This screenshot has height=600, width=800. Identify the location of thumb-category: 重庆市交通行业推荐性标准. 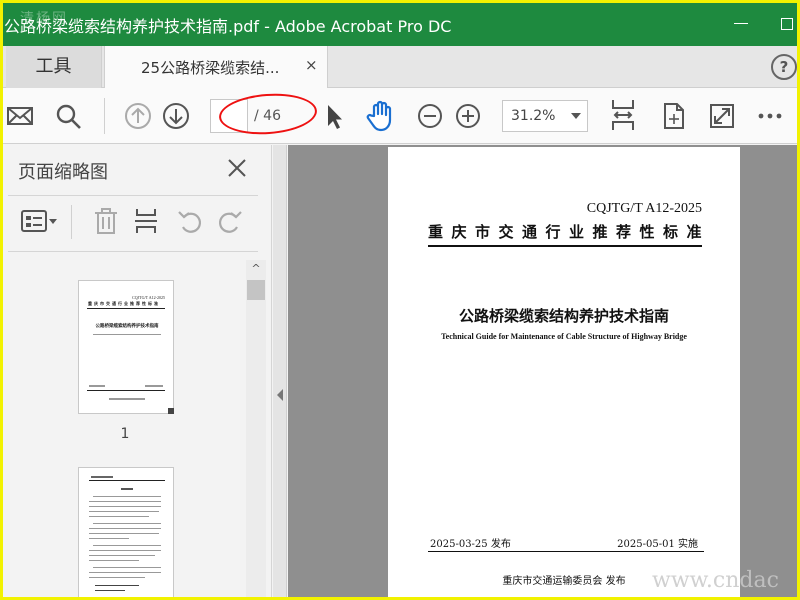
(124, 303).